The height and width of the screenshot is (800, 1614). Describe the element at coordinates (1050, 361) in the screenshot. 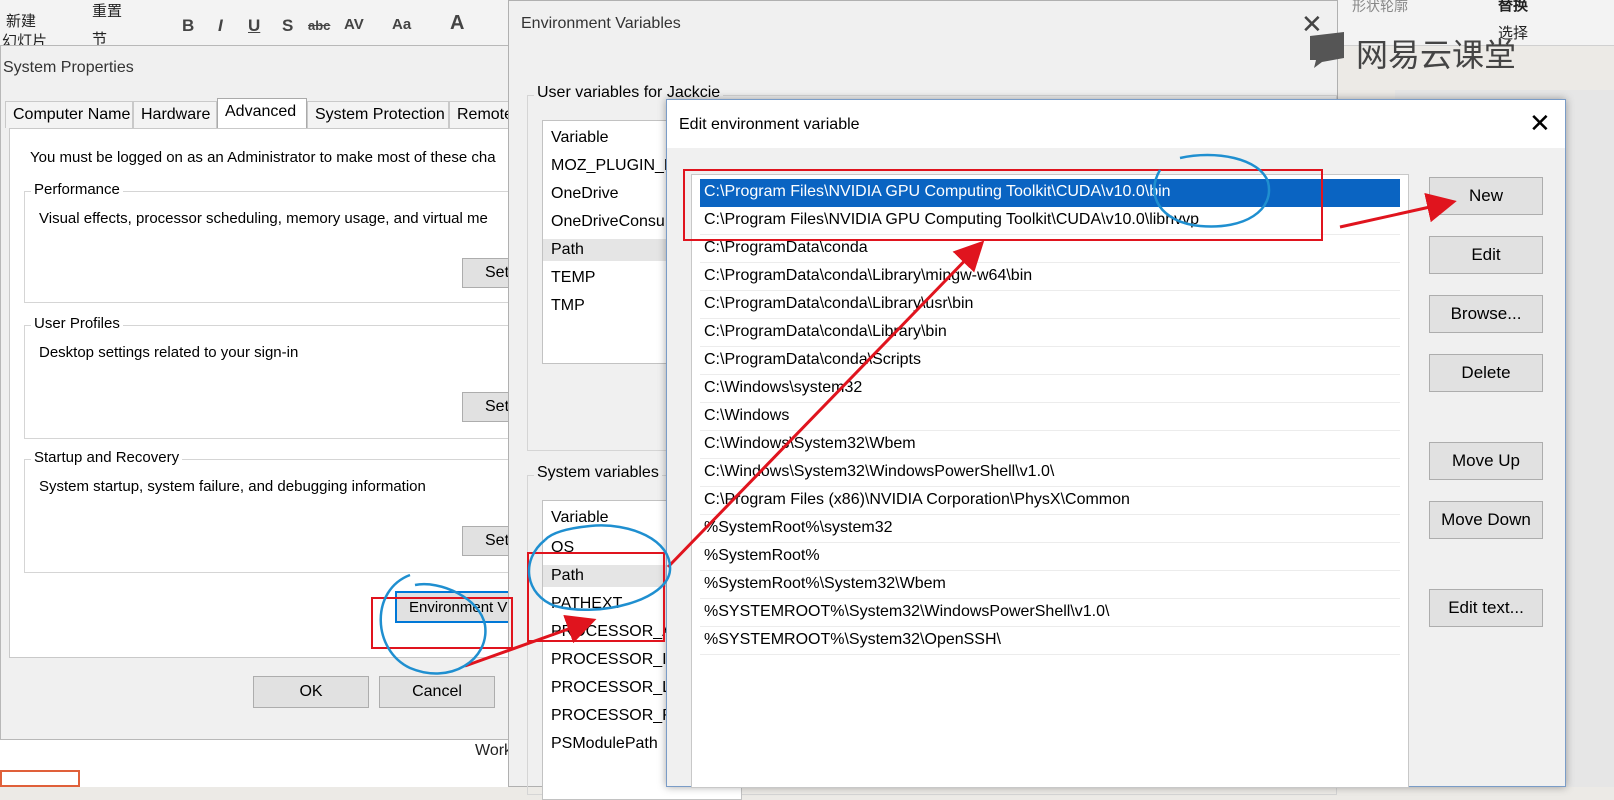

I see `path-item: C:\ProgramData\conda\Scripts` at that location.